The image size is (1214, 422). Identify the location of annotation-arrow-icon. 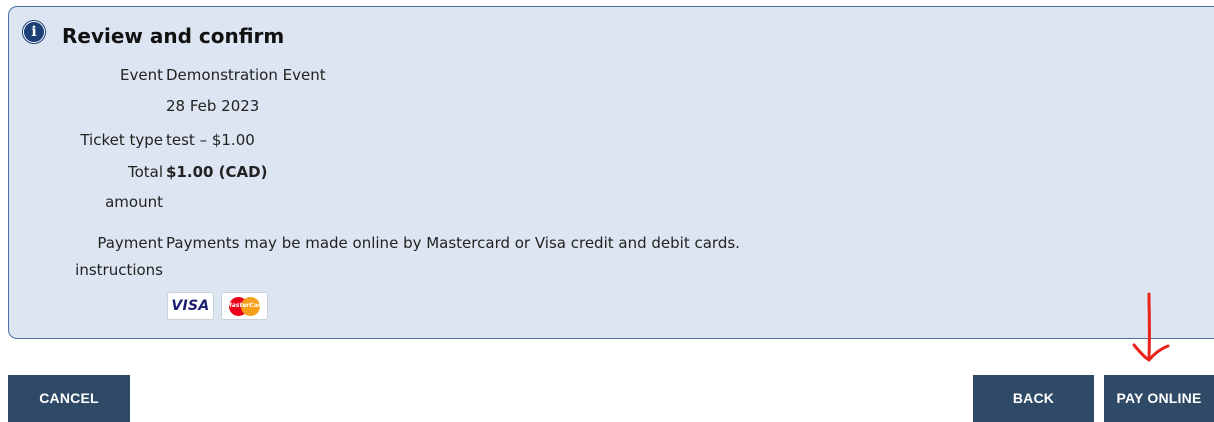
(1151, 327).